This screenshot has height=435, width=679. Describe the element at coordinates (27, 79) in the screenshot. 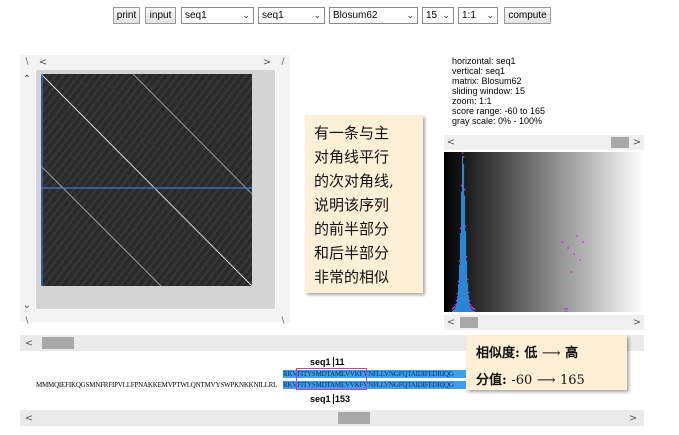

I see `chevron-up-icon: ⌃` at that location.